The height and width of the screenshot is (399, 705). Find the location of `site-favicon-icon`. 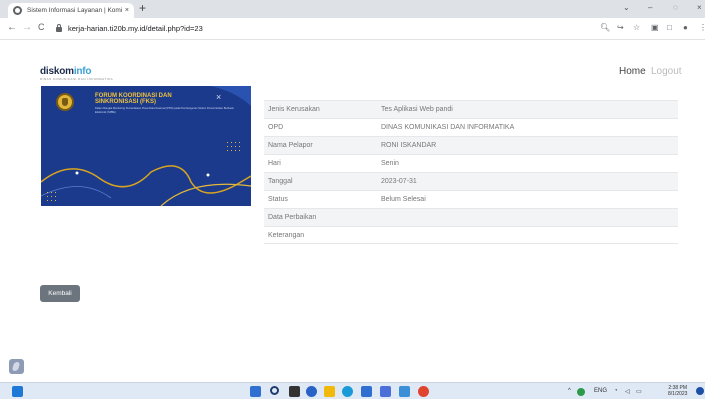

site-favicon-icon is located at coordinates (17, 10).